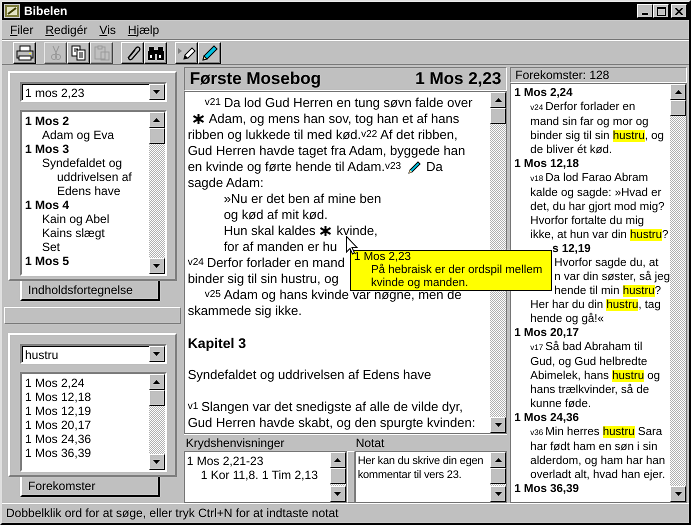  I want to click on toc-section: Kain og Abel, so click(85, 219).